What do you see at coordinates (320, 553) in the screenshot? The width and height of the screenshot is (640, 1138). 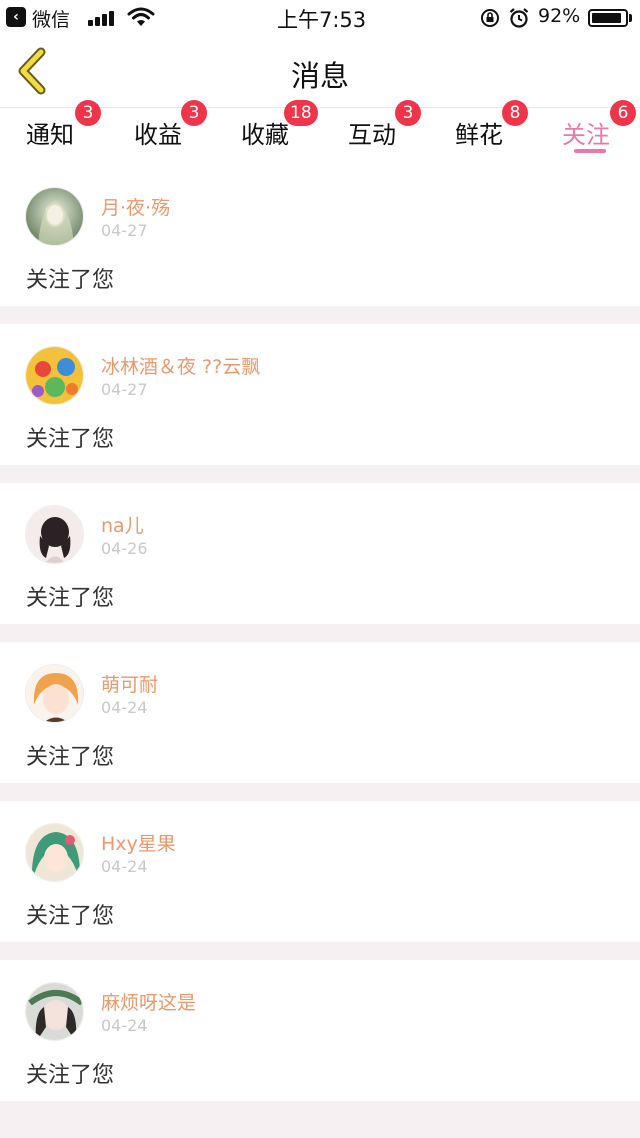 I see `list-item: na儿 04-26 关注了您` at bounding box center [320, 553].